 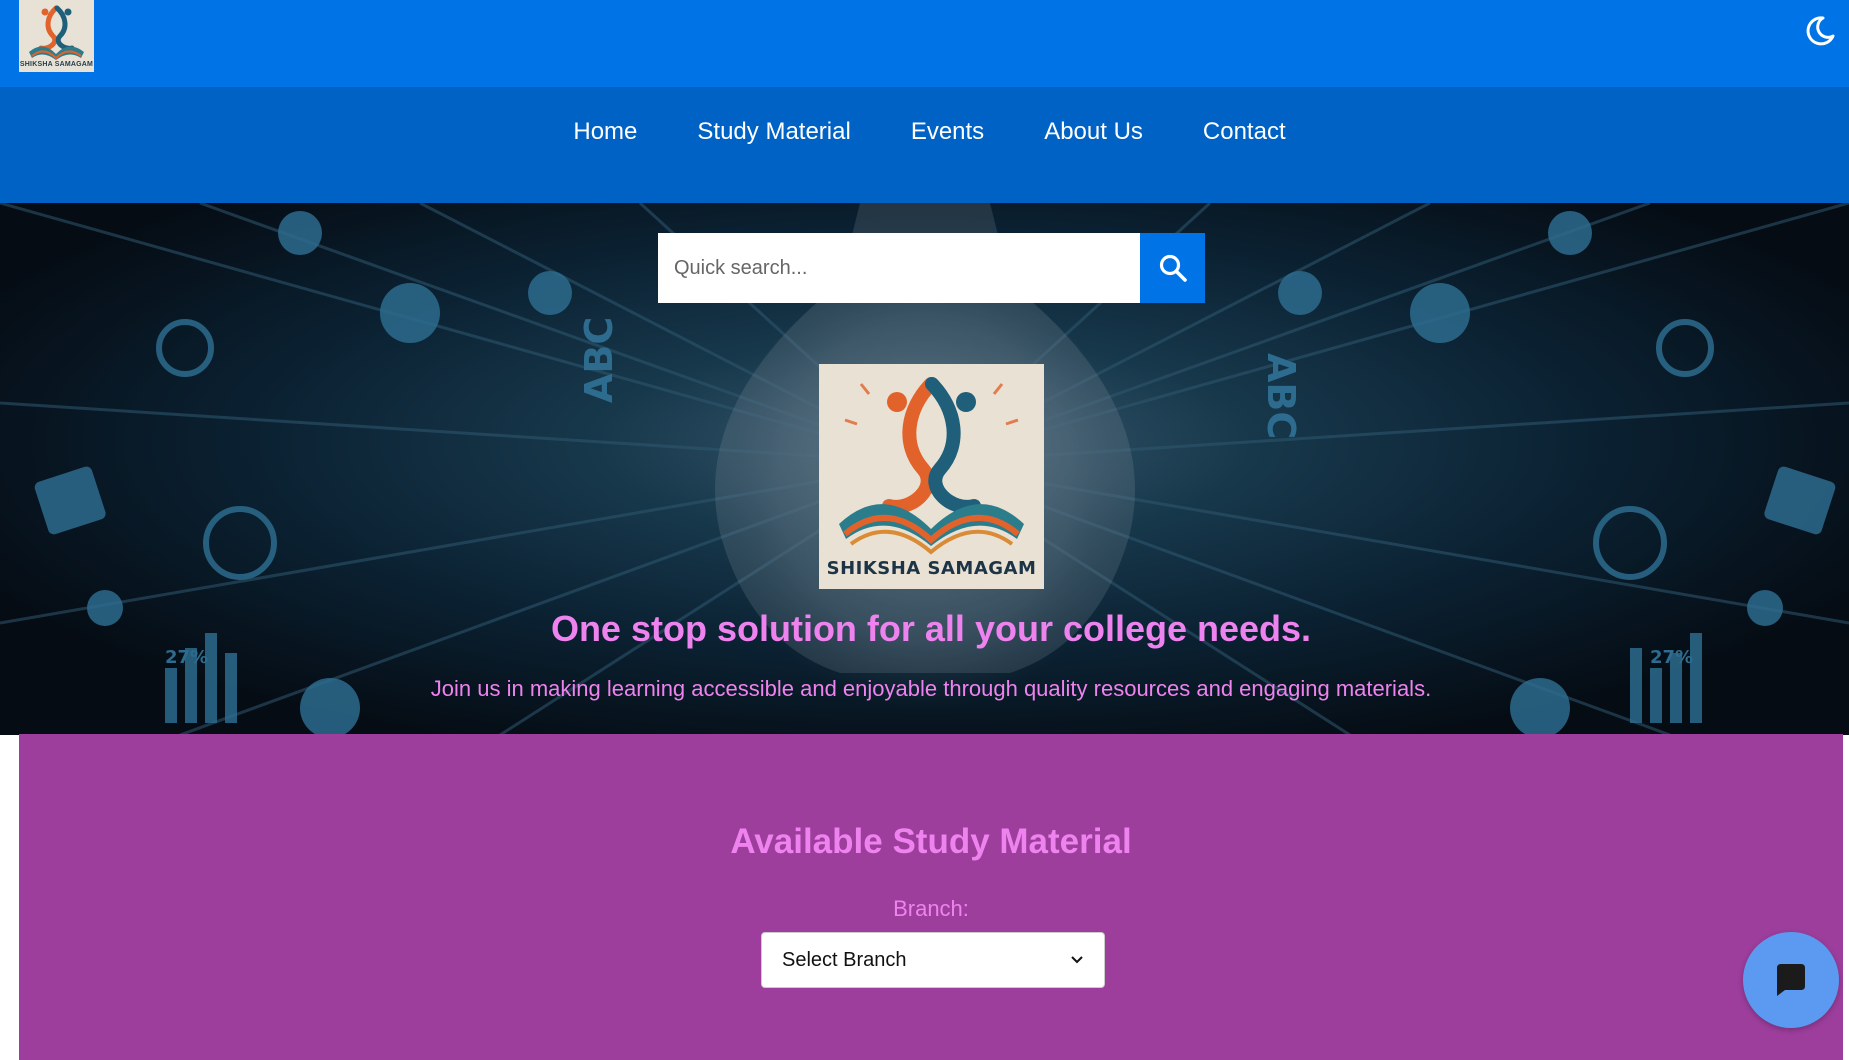 I want to click on search-button, so click(x=1172, y=268).